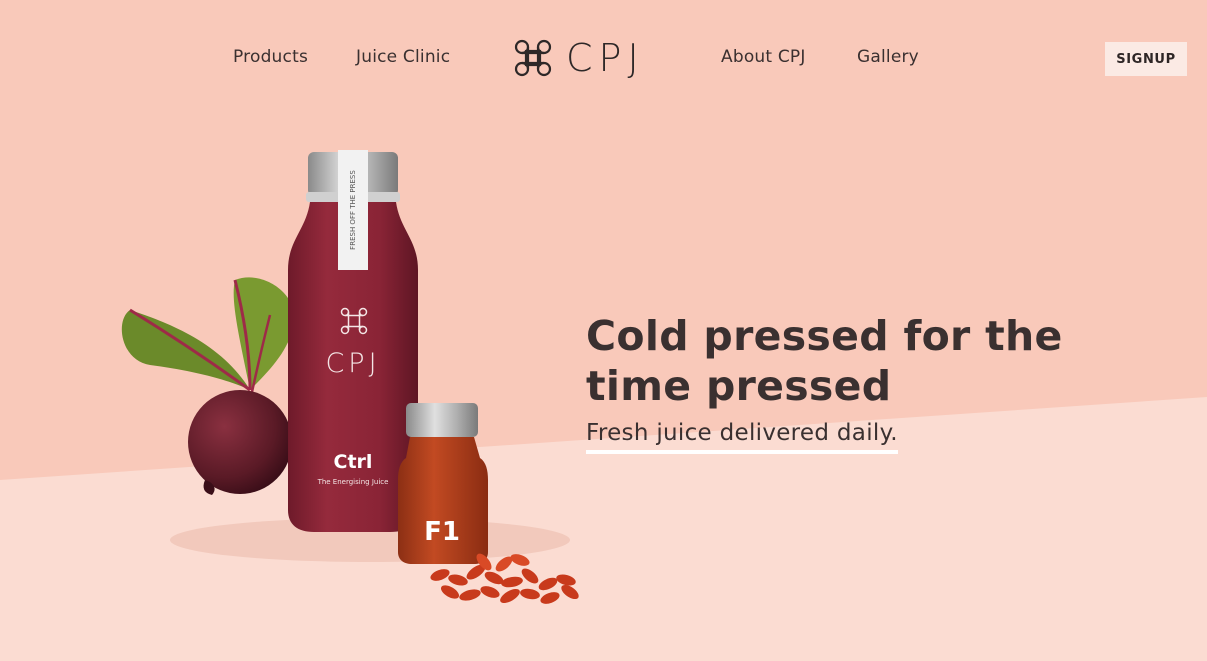 The width and height of the screenshot is (1207, 661). Describe the element at coordinates (742, 437) in the screenshot. I see `hero-subtitle: Fresh juice delivered daily.` at that location.